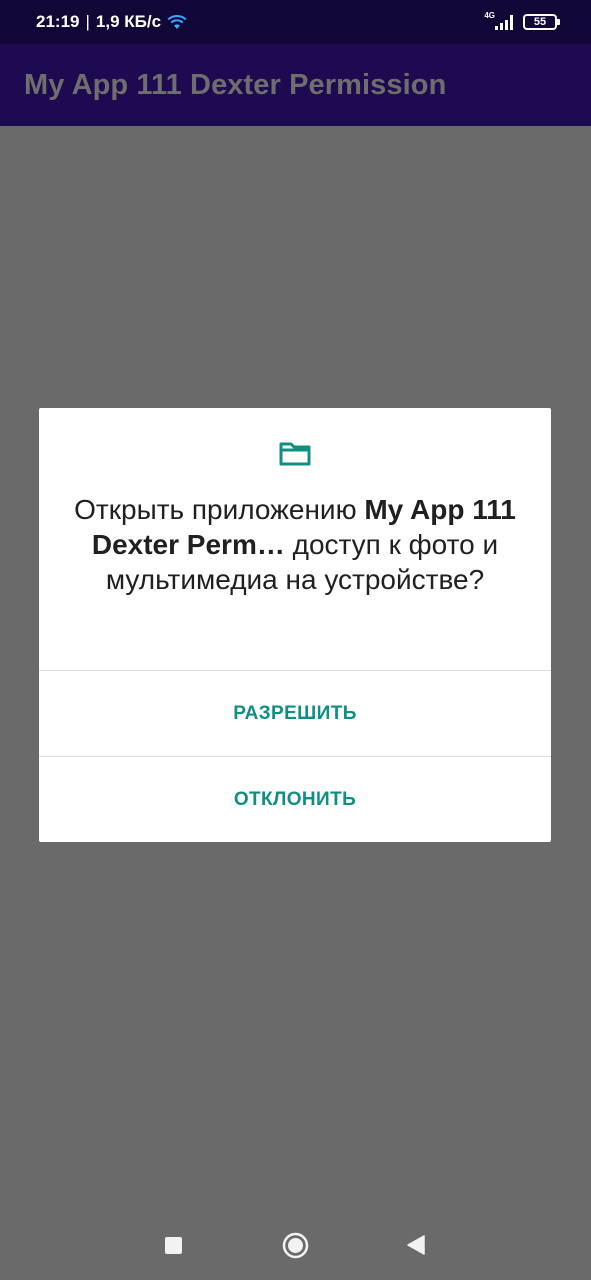 The image size is (591, 1280). What do you see at coordinates (219, 509) in the screenshot?
I see `message-prefix: Открыть приложению` at bounding box center [219, 509].